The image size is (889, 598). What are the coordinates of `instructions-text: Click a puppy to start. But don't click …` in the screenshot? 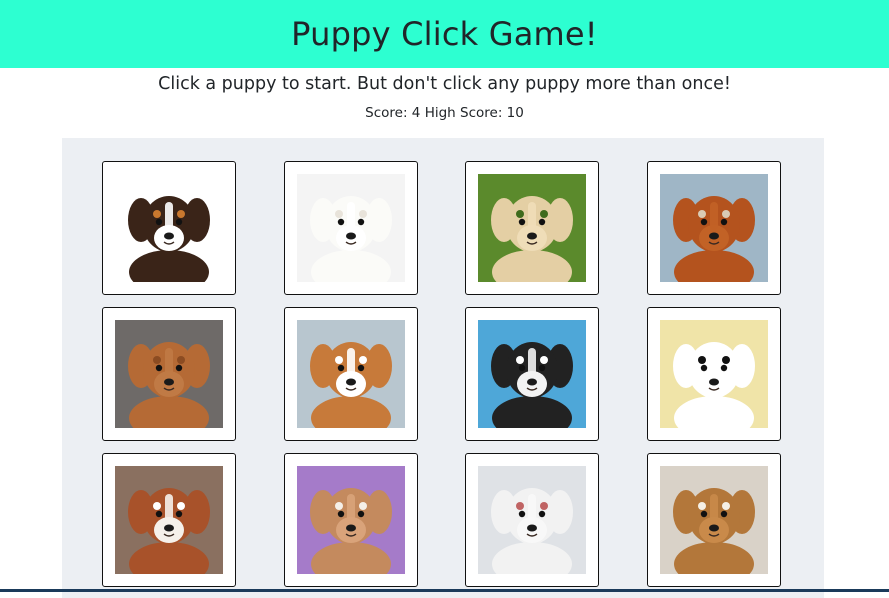 It's located at (444, 84).